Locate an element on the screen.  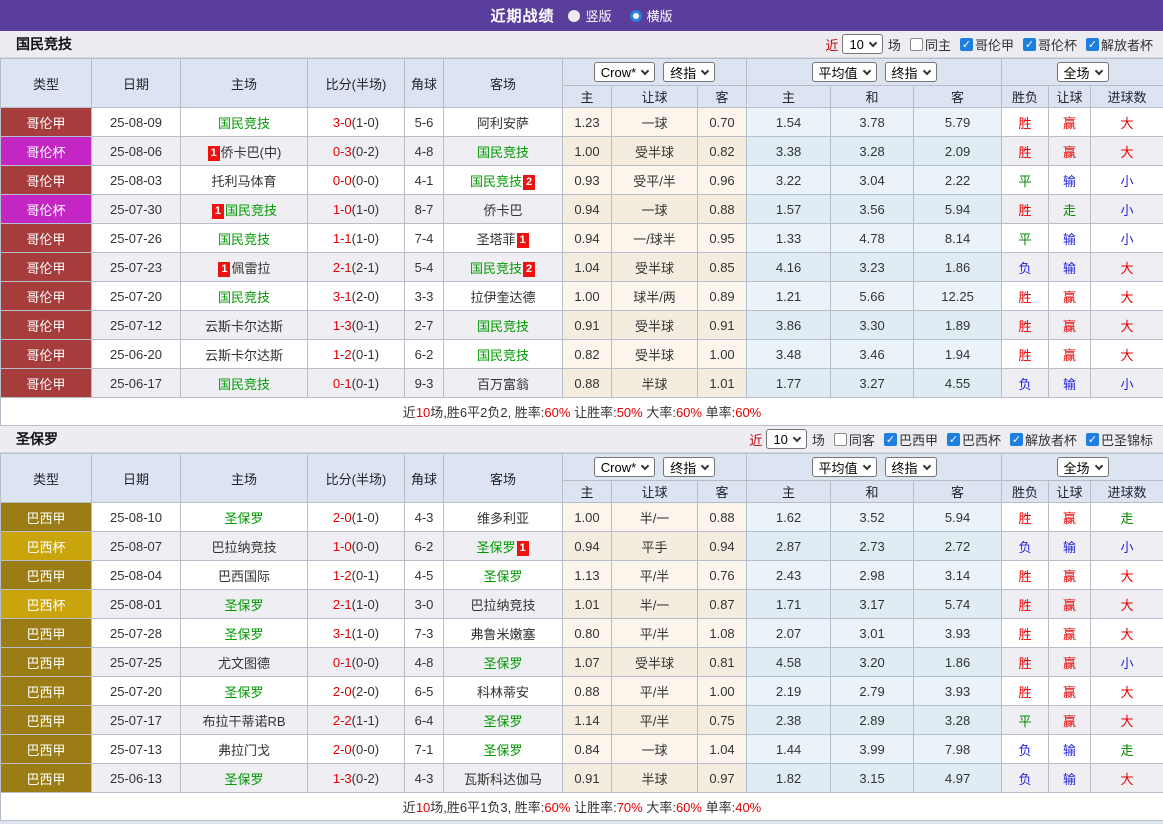
score-cell: 1-3(0-1) is located at coordinates (356, 325).